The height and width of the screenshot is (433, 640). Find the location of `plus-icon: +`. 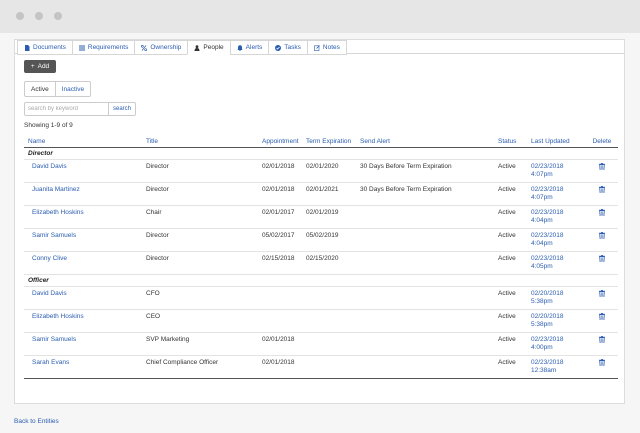

plus-icon: + is located at coordinates (32, 66).